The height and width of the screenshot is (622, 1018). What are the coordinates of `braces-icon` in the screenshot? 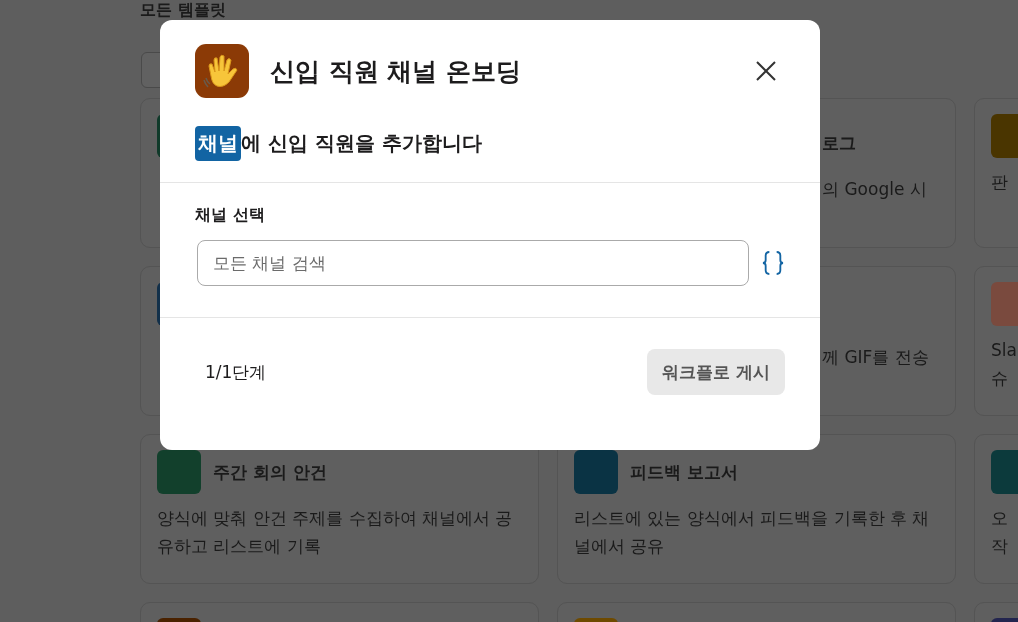 It's located at (773, 263).